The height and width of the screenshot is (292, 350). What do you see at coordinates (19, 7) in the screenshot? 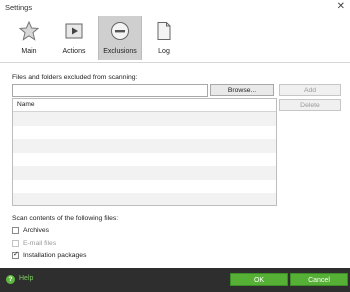
I see `window-title: Settings` at bounding box center [19, 7].